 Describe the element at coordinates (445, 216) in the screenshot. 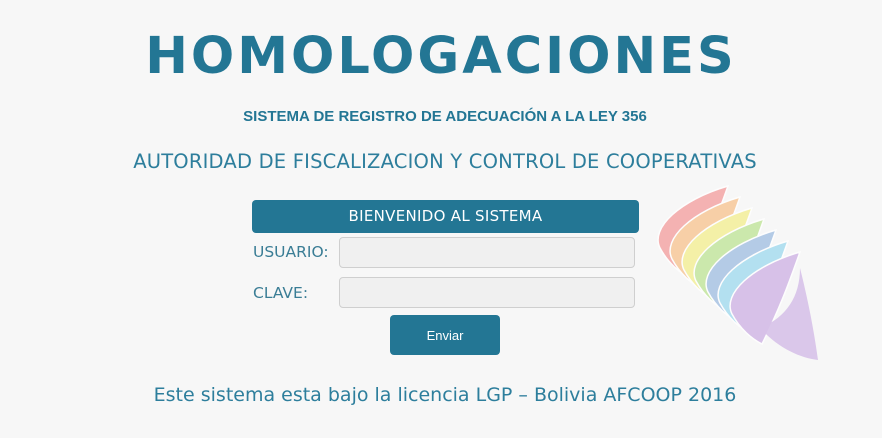

I see `welcome-banner: BIENVENIDO AL SISTEMA` at that location.